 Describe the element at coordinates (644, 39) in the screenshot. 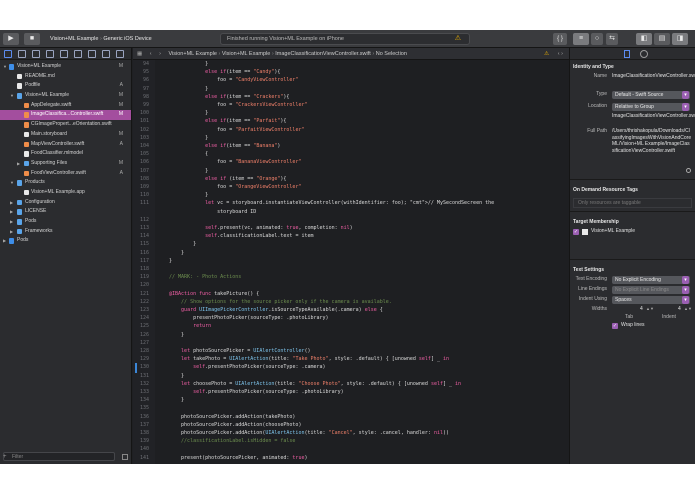

I see `toggle-navigator-button: ◧` at that location.